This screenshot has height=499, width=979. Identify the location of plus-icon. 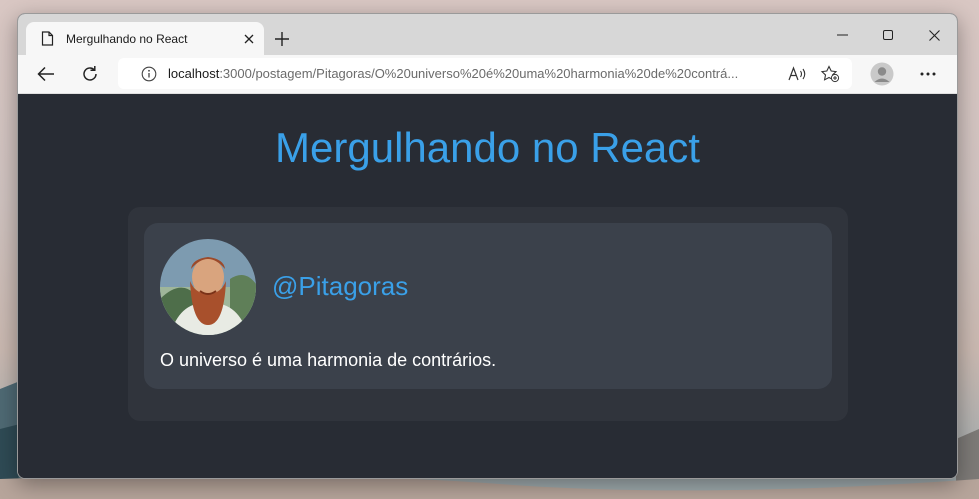
(282, 39).